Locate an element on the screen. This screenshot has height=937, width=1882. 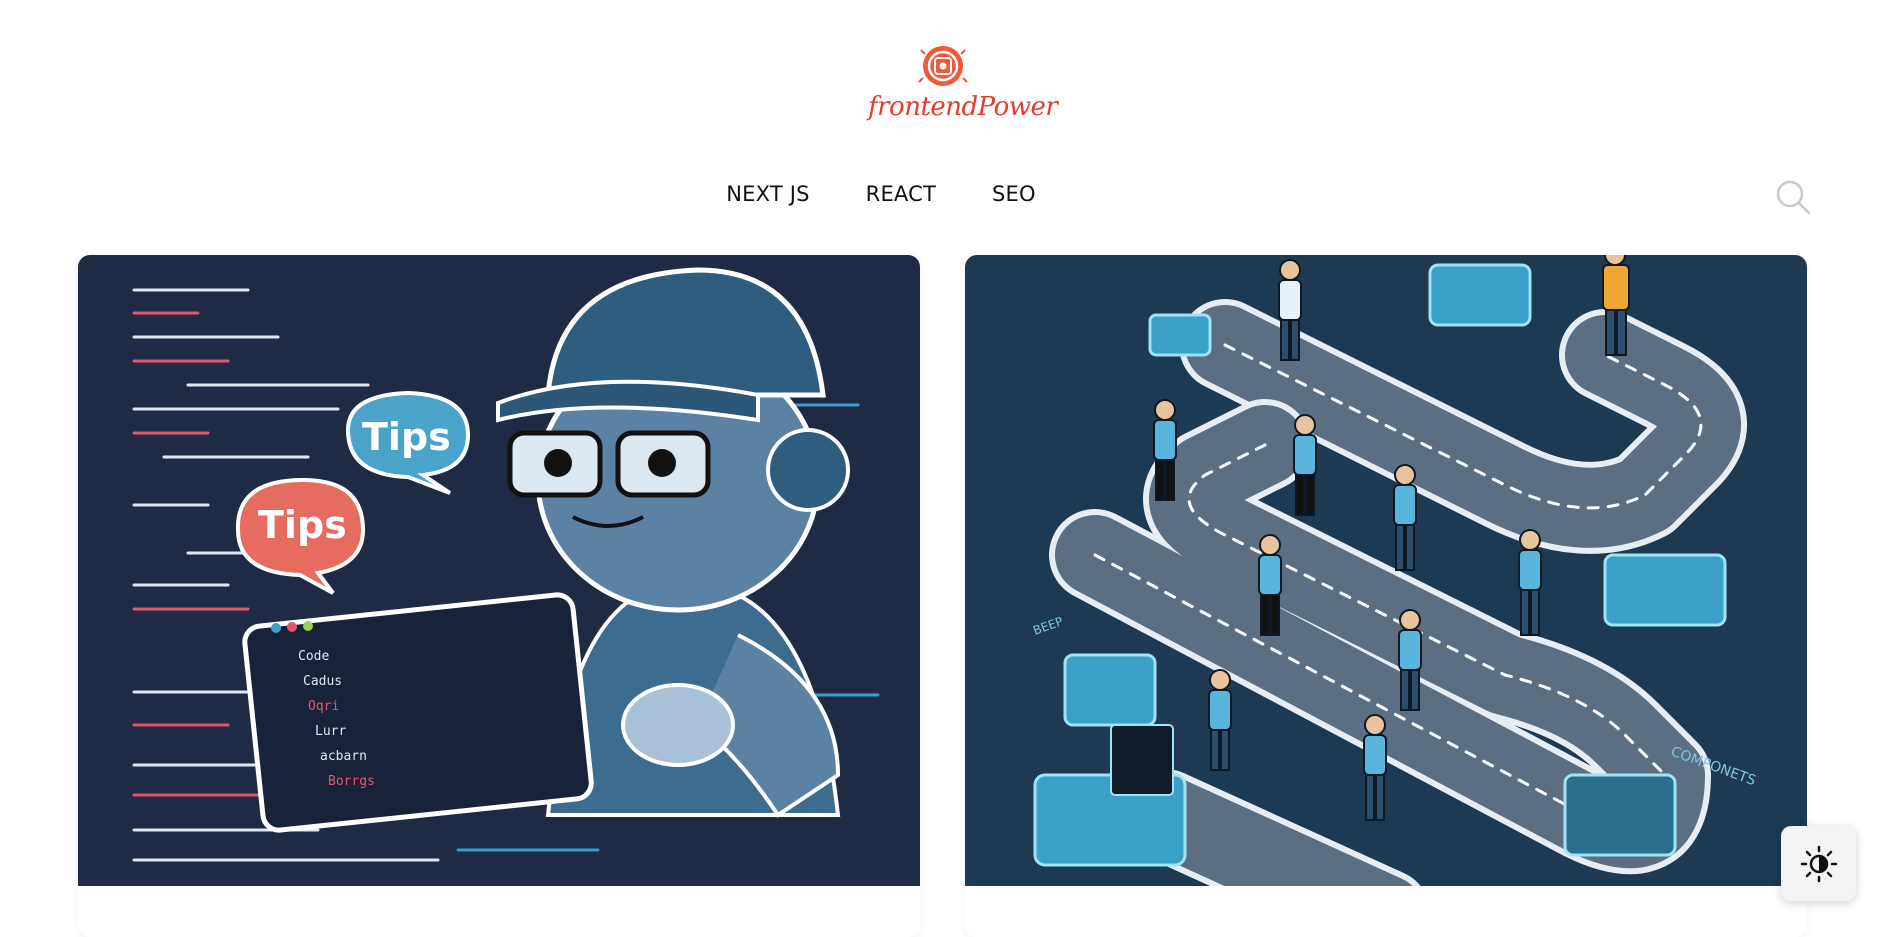
search-button is located at coordinates (1793, 197).